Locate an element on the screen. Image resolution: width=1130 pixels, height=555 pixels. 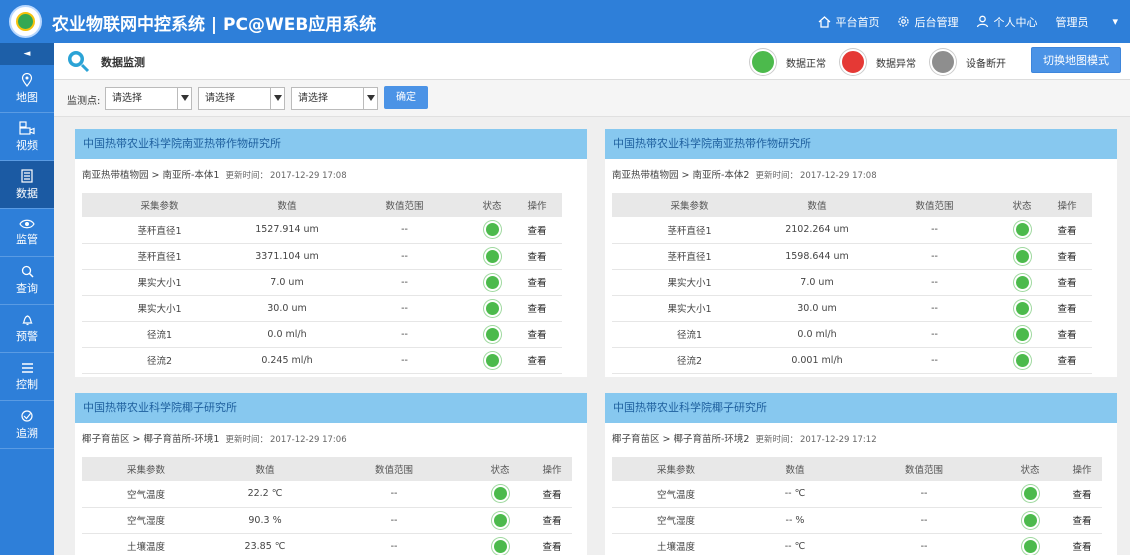
monitor-point-select-3: 请选择 is located at coordinates (334, 98).